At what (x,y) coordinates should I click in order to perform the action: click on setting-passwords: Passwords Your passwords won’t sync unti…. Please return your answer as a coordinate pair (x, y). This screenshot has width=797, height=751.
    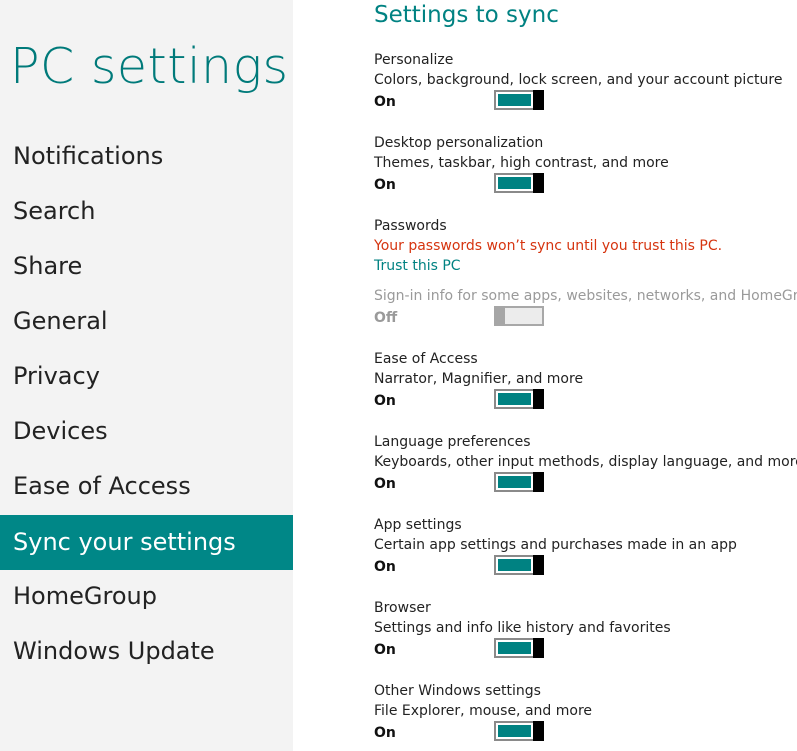
    Looking at the image, I should click on (585, 274).